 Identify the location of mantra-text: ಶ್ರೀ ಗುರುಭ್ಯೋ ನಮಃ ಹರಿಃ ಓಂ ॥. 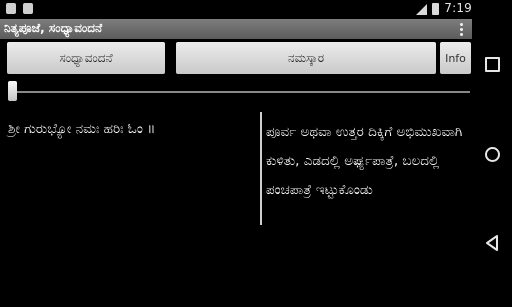
(82, 129).